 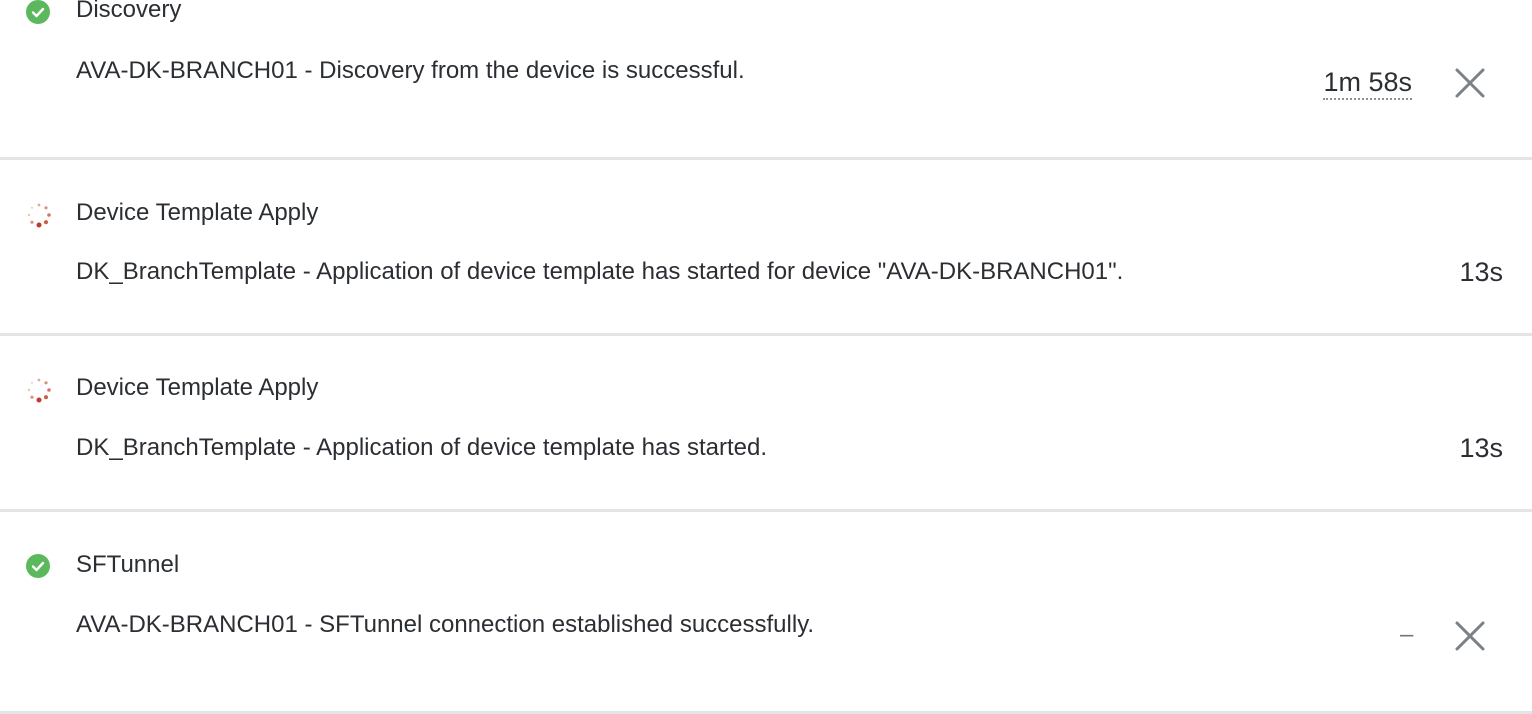 What do you see at coordinates (129, 11) in the screenshot?
I see `task-title: Discovery` at bounding box center [129, 11].